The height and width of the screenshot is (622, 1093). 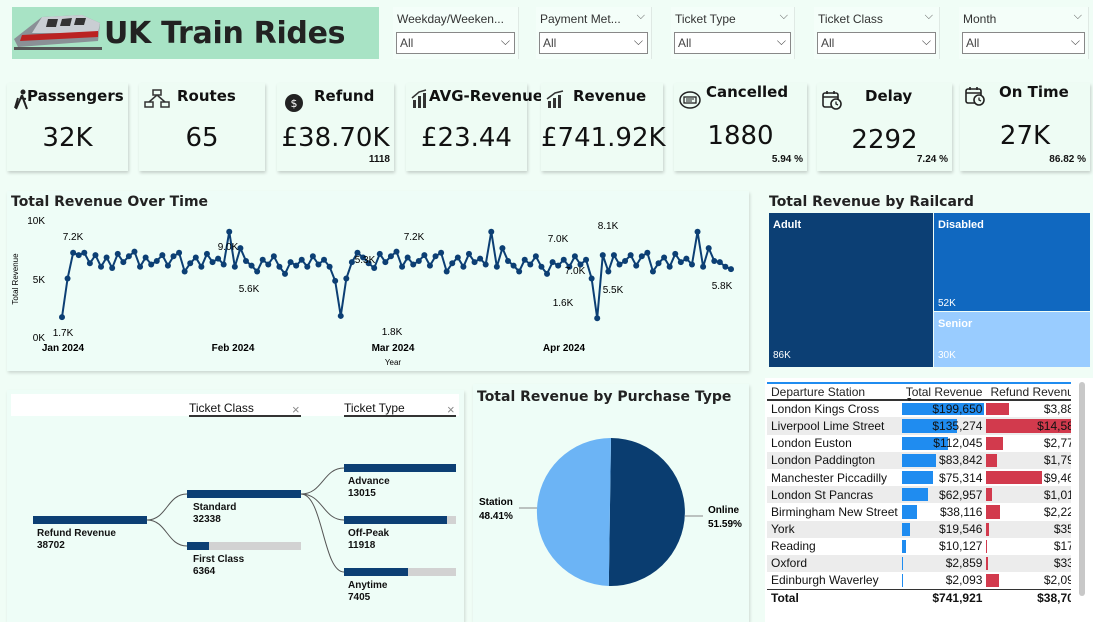 I want to click on slicer-payment-method: Payment Met... ⌵ All ⌵, so click(x=594, y=33).